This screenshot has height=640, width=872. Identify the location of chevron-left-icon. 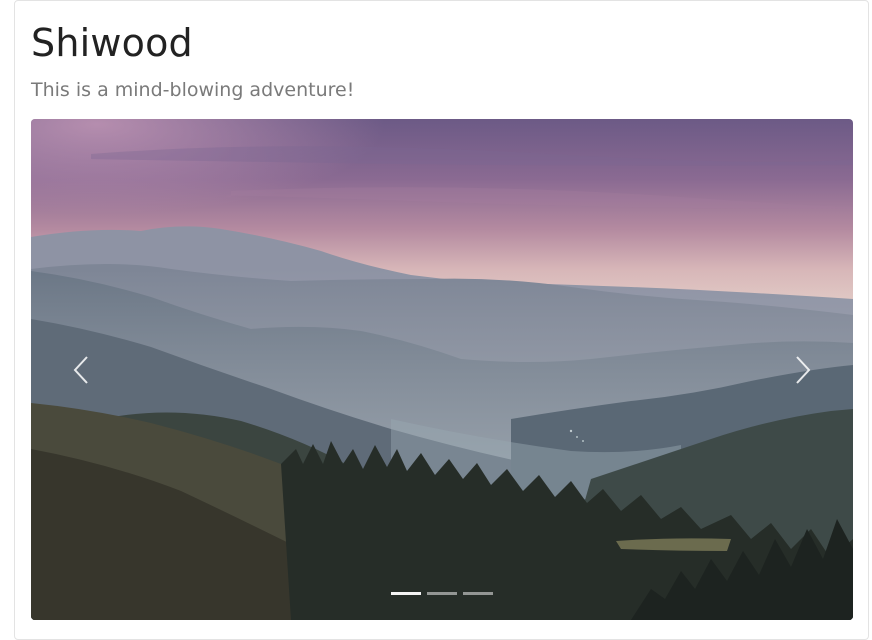
(80, 369).